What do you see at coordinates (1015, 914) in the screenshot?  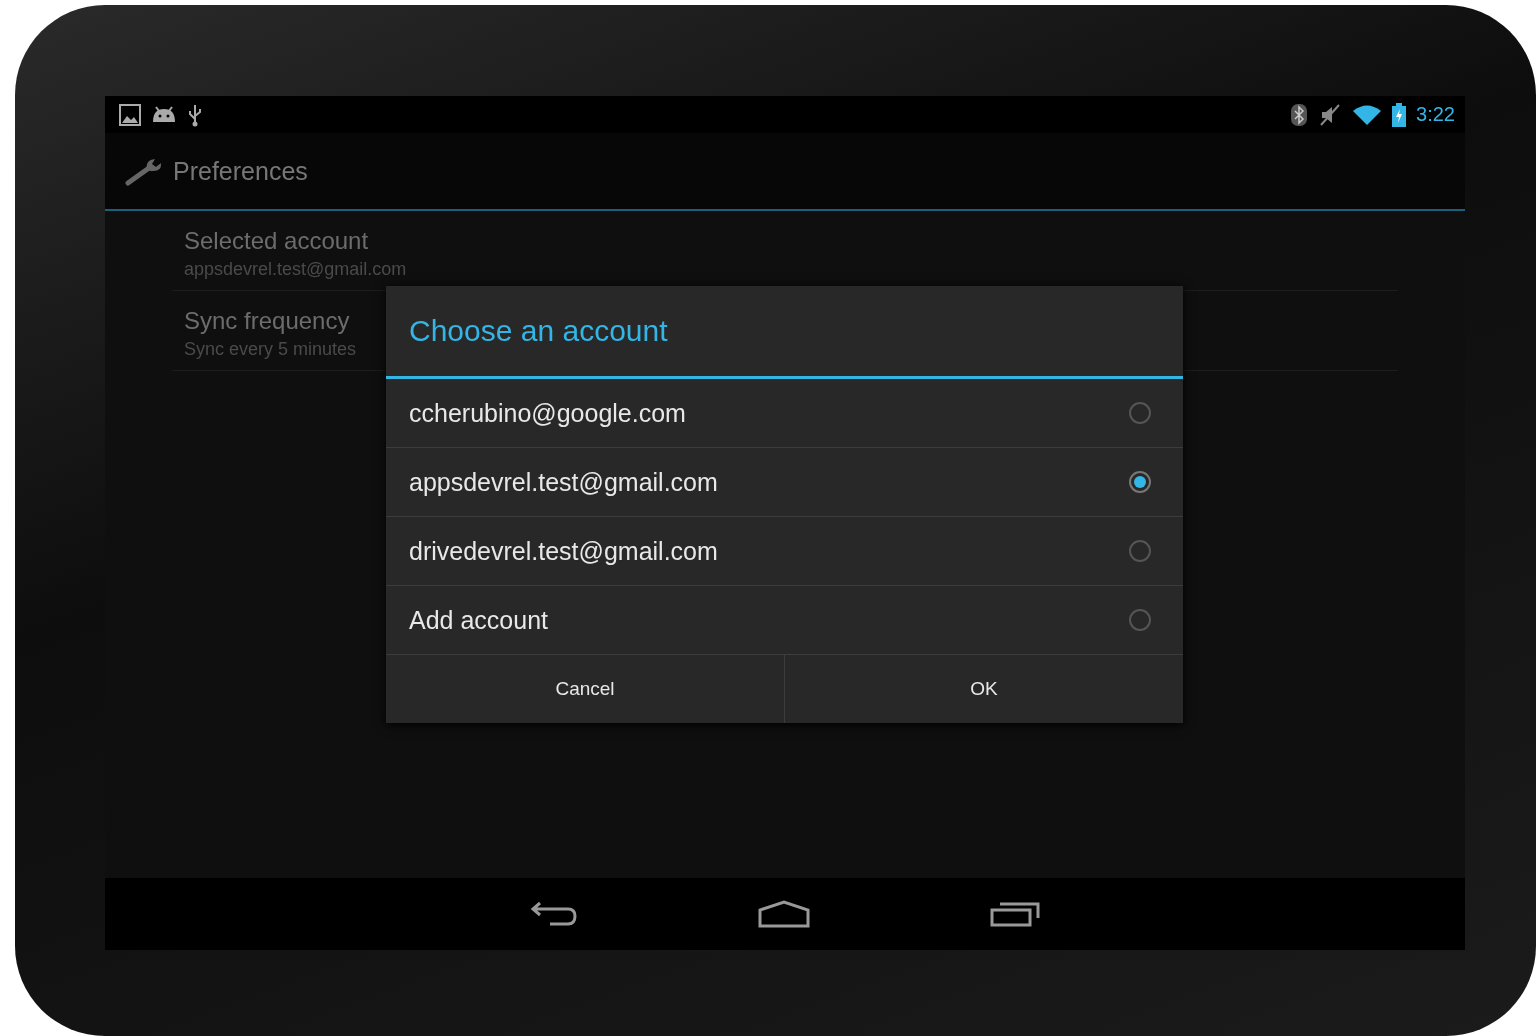 I see `recent-apps-icon` at bounding box center [1015, 914].